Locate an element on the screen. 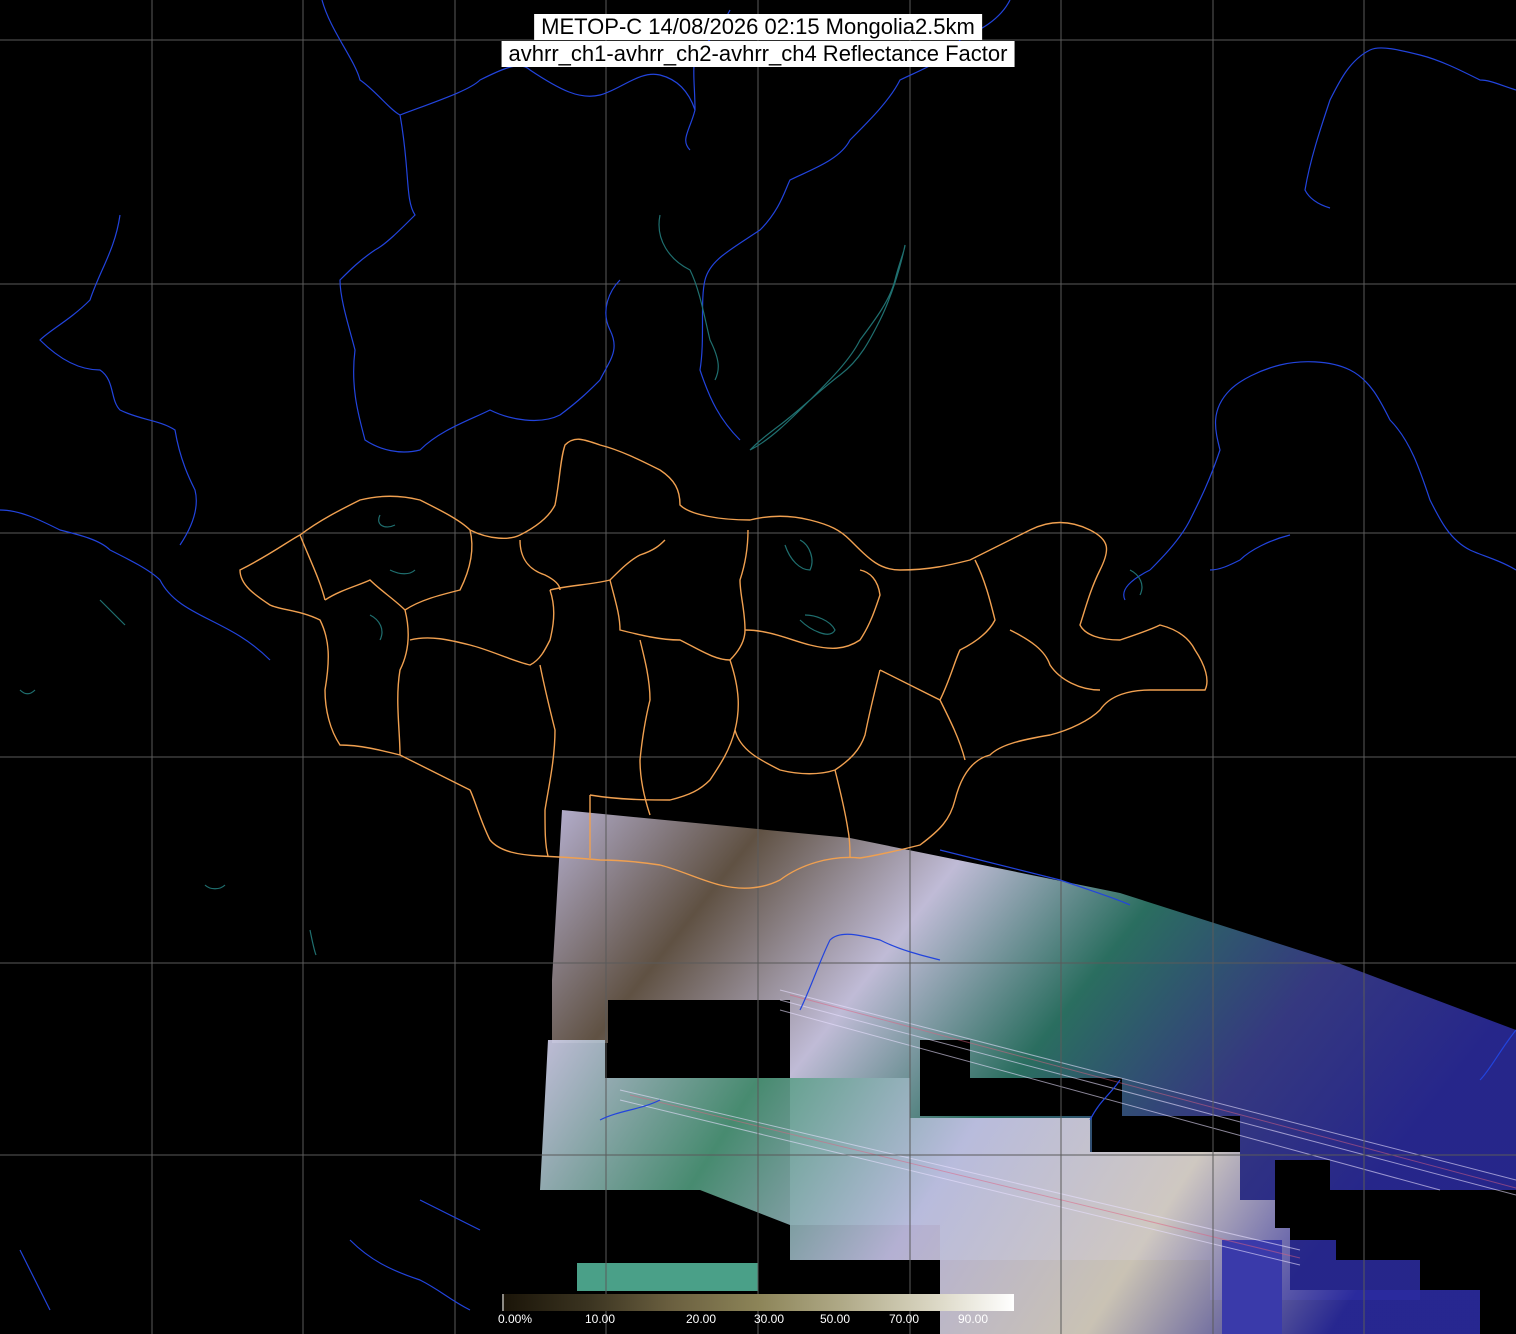 This screenshot has height=1334, width=1516. colorbar is located at coordinates (758, 1302).